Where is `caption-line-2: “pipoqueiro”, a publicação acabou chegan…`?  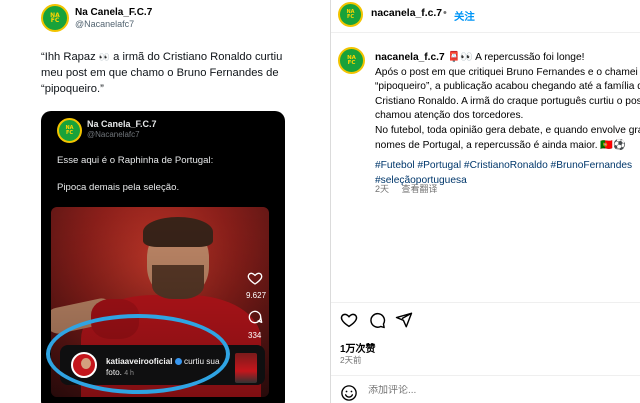
caption-line-2: “pipoqueiro”, a publicação acabou chegan… is located at coordinates (507, 87).